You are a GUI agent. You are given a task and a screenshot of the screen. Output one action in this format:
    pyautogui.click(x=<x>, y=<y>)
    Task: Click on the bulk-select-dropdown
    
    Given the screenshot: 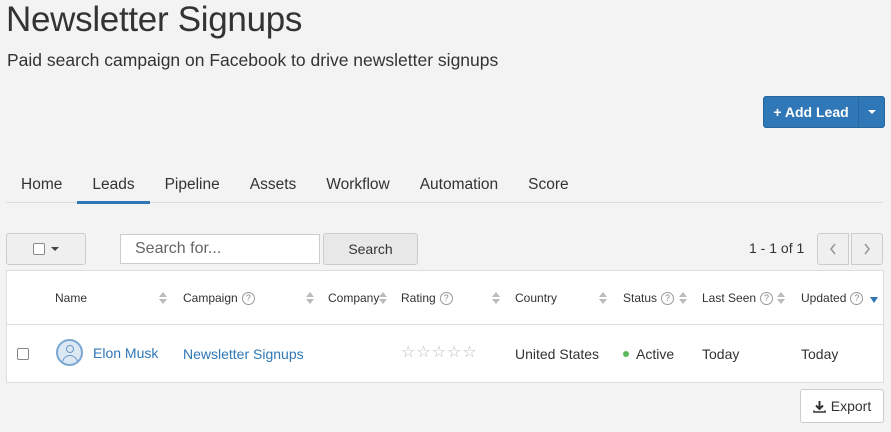 What is the action you would take?
    pyautogui.click(x=46, y=249)
    